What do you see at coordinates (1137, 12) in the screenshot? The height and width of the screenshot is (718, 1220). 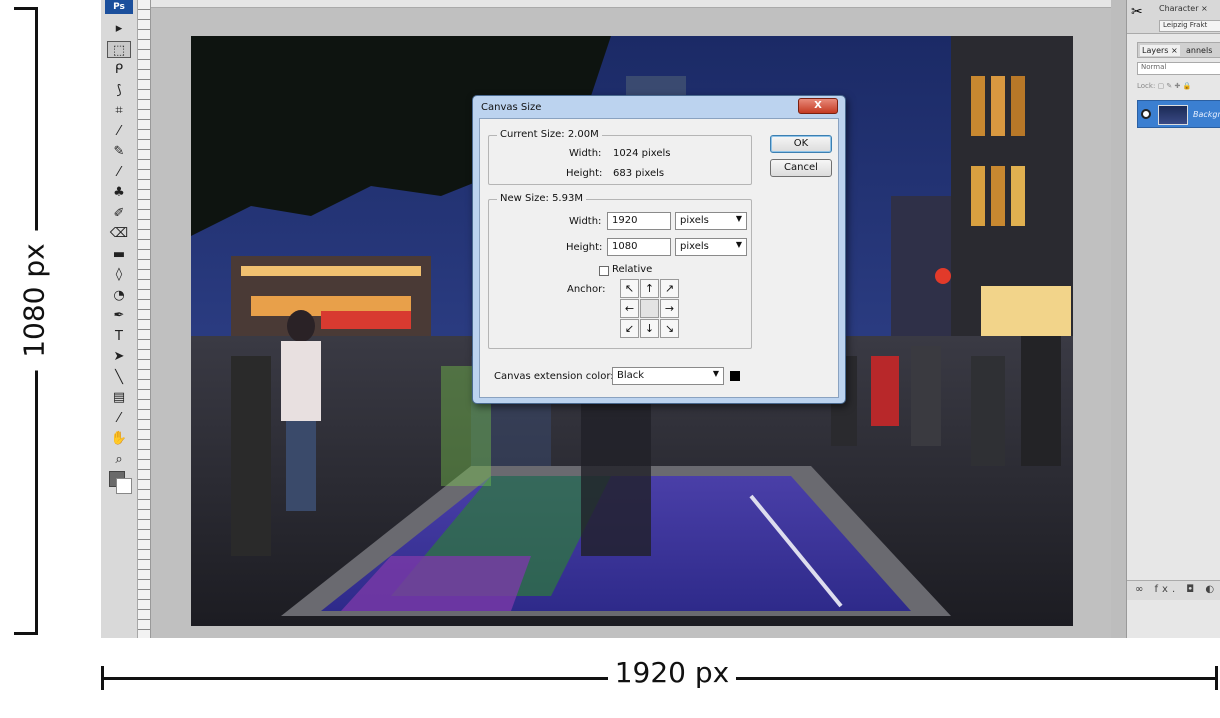 I see `character-icon: ✂` at bounding box center [1137, 12].